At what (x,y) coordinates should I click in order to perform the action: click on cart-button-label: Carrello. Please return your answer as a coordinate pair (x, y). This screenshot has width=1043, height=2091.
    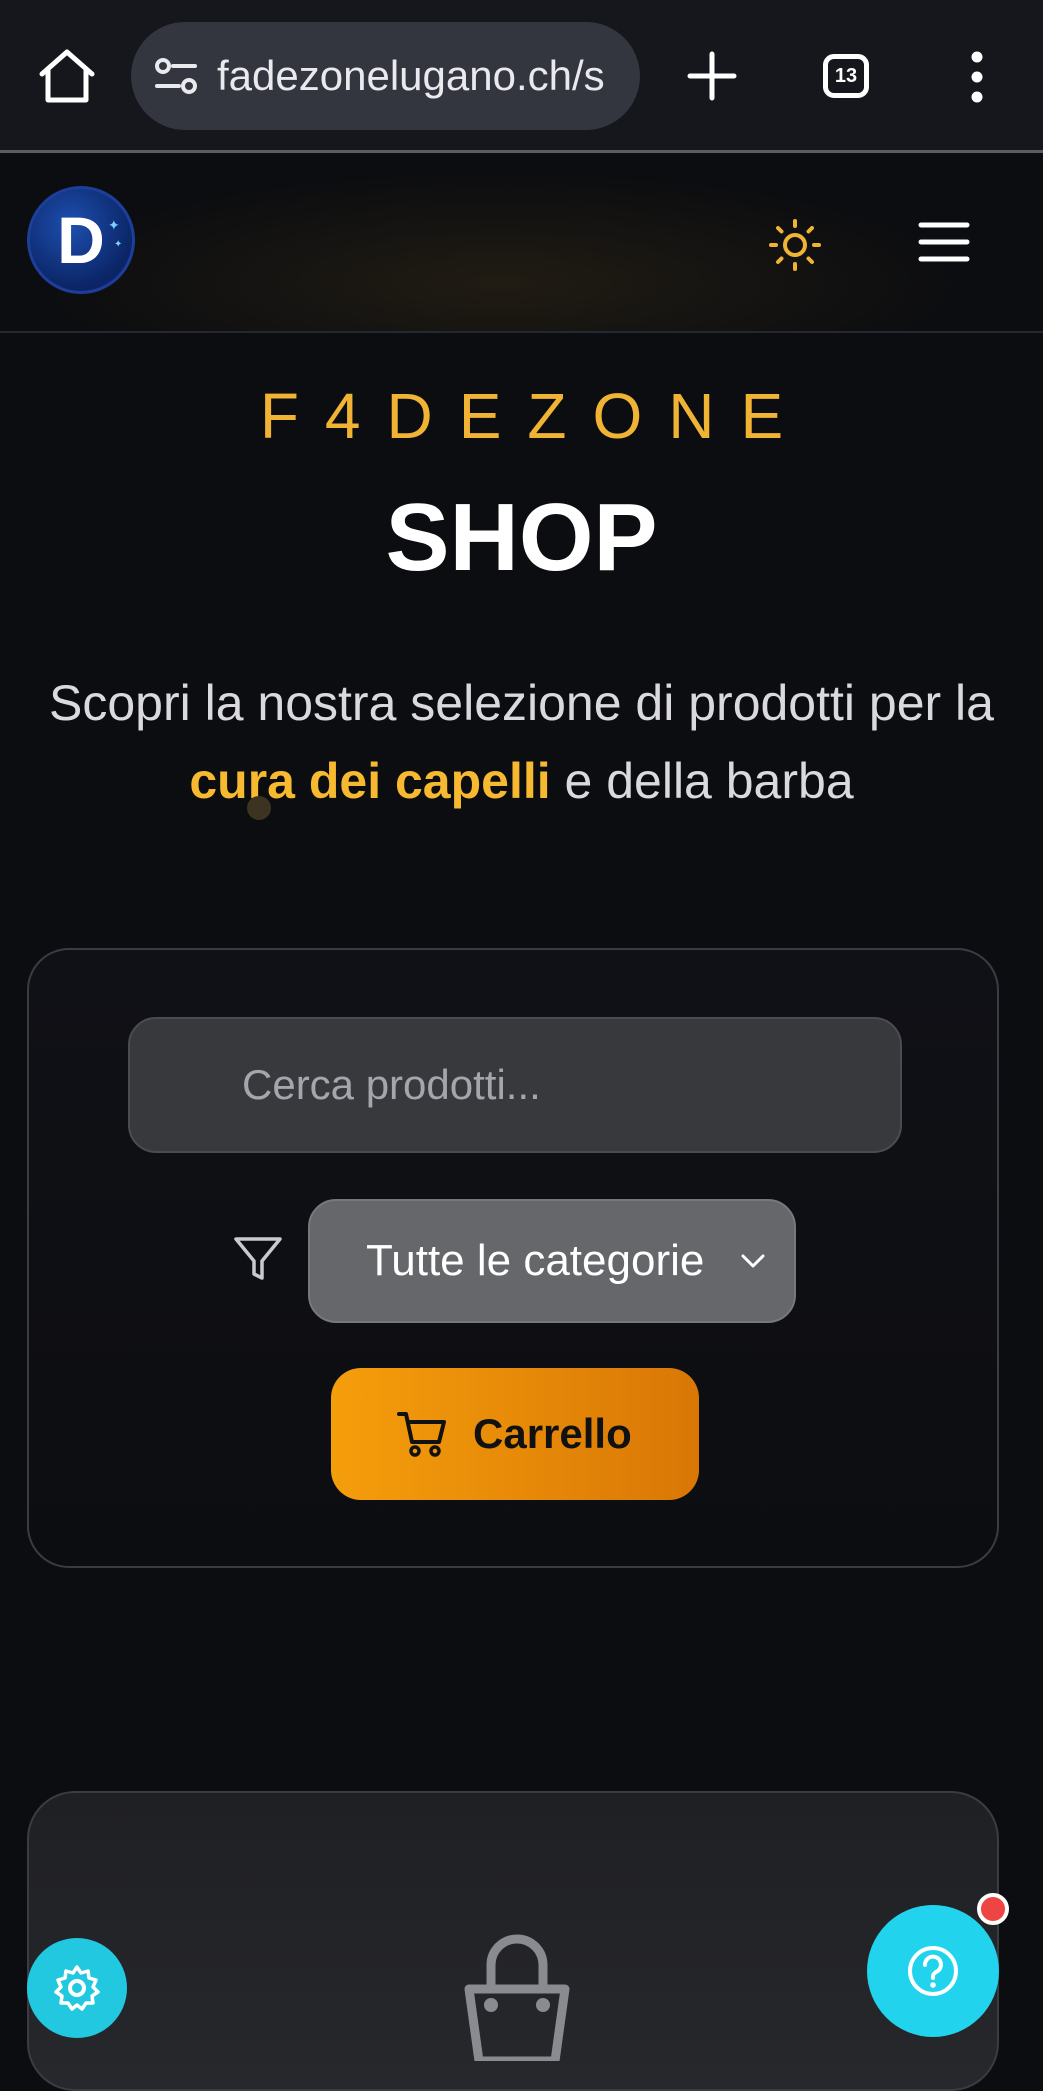
    Looking at the image, I should click on (552, 1433).